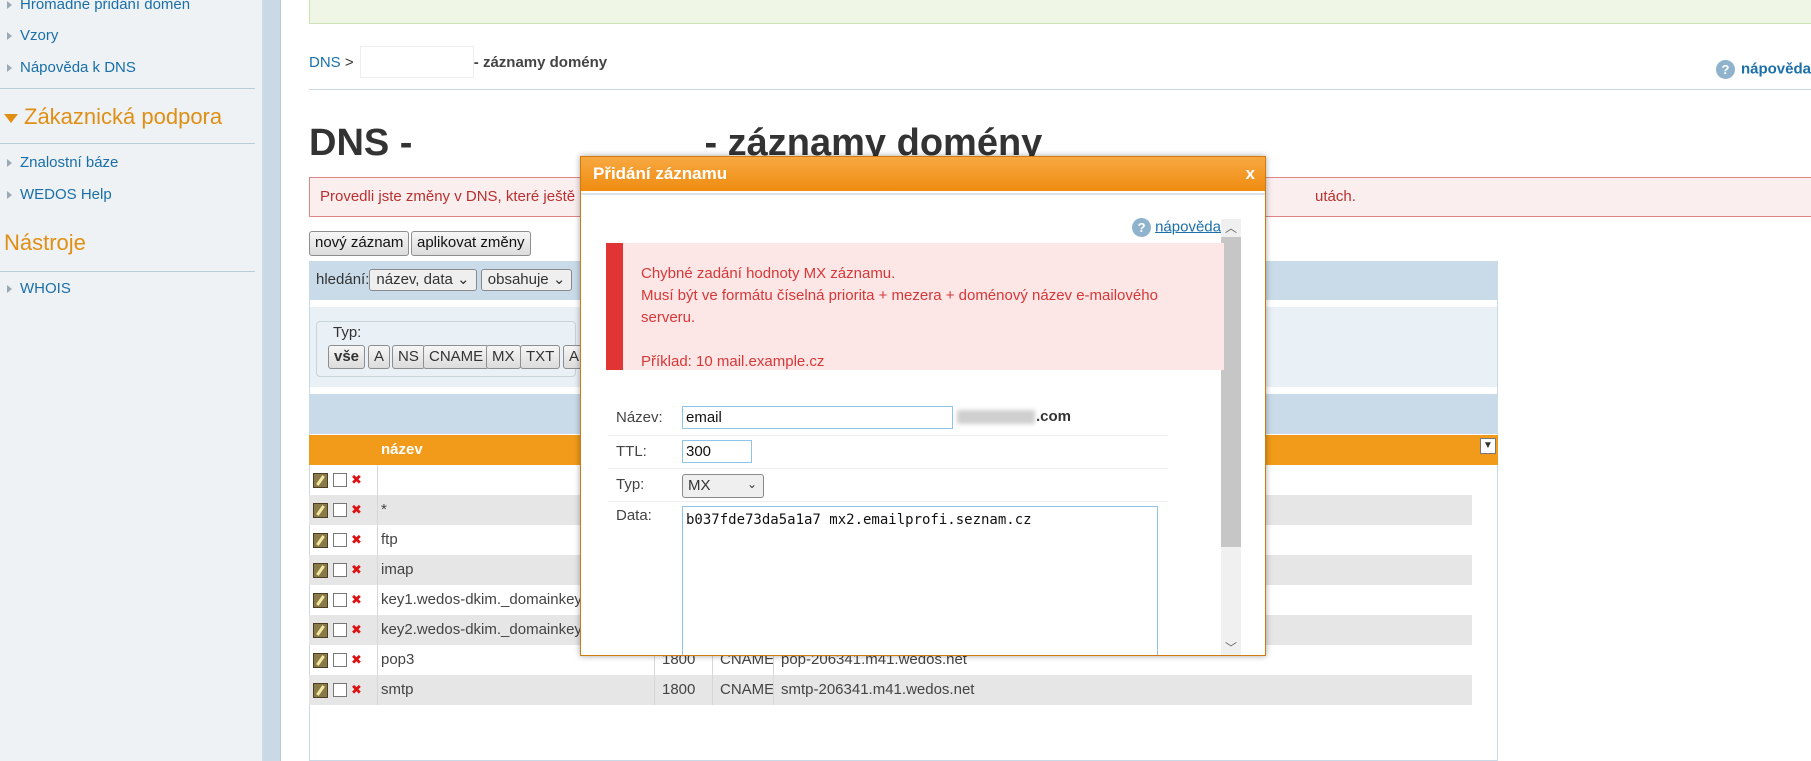 This screenshot has width=1811, height=761. I want to click on ttl-input: 300, so click(717, 451).